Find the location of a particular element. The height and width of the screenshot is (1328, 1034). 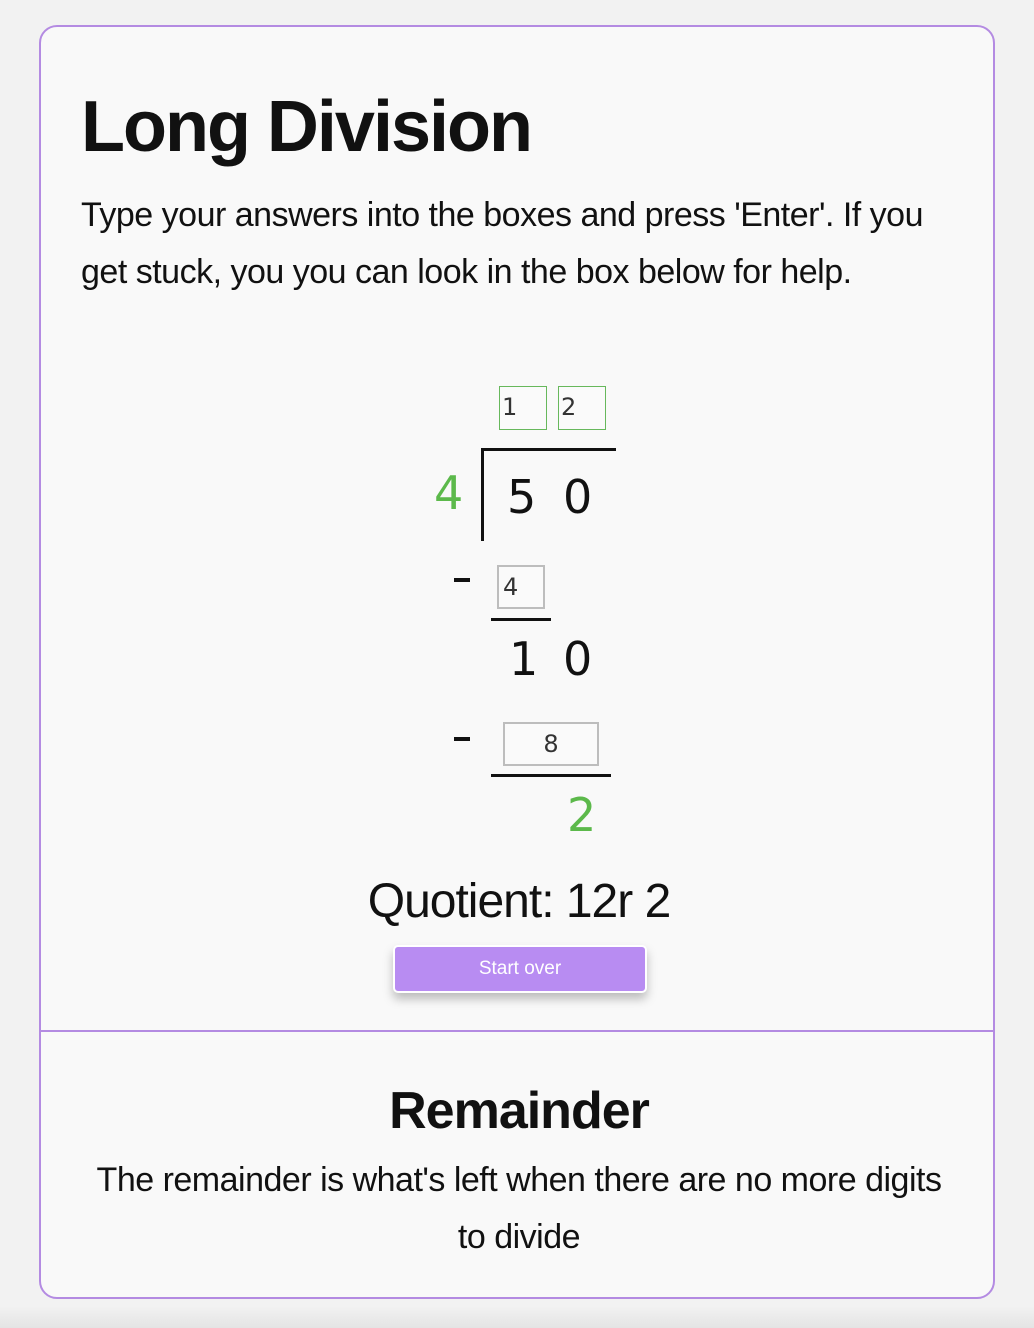

subtract-input-2: 8 is located at coordinates (551, 744).